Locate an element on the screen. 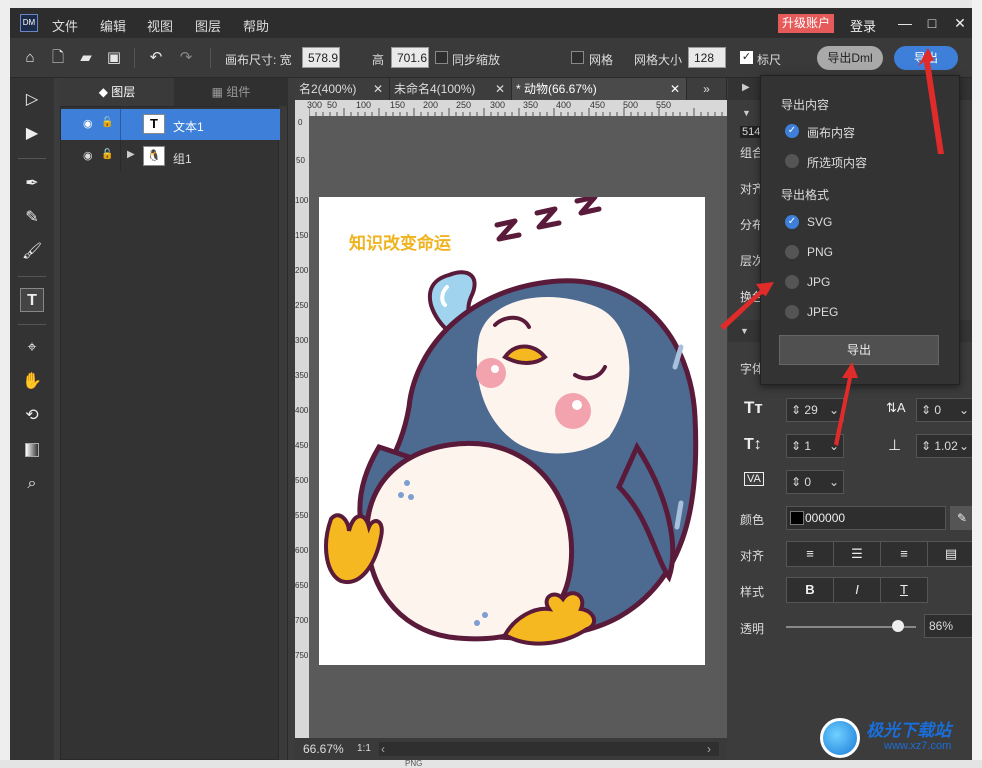 The width and height of the screenshot is (982, 768). horizontal-scrollbar: ‹ › is located at coordinates (549, 749).